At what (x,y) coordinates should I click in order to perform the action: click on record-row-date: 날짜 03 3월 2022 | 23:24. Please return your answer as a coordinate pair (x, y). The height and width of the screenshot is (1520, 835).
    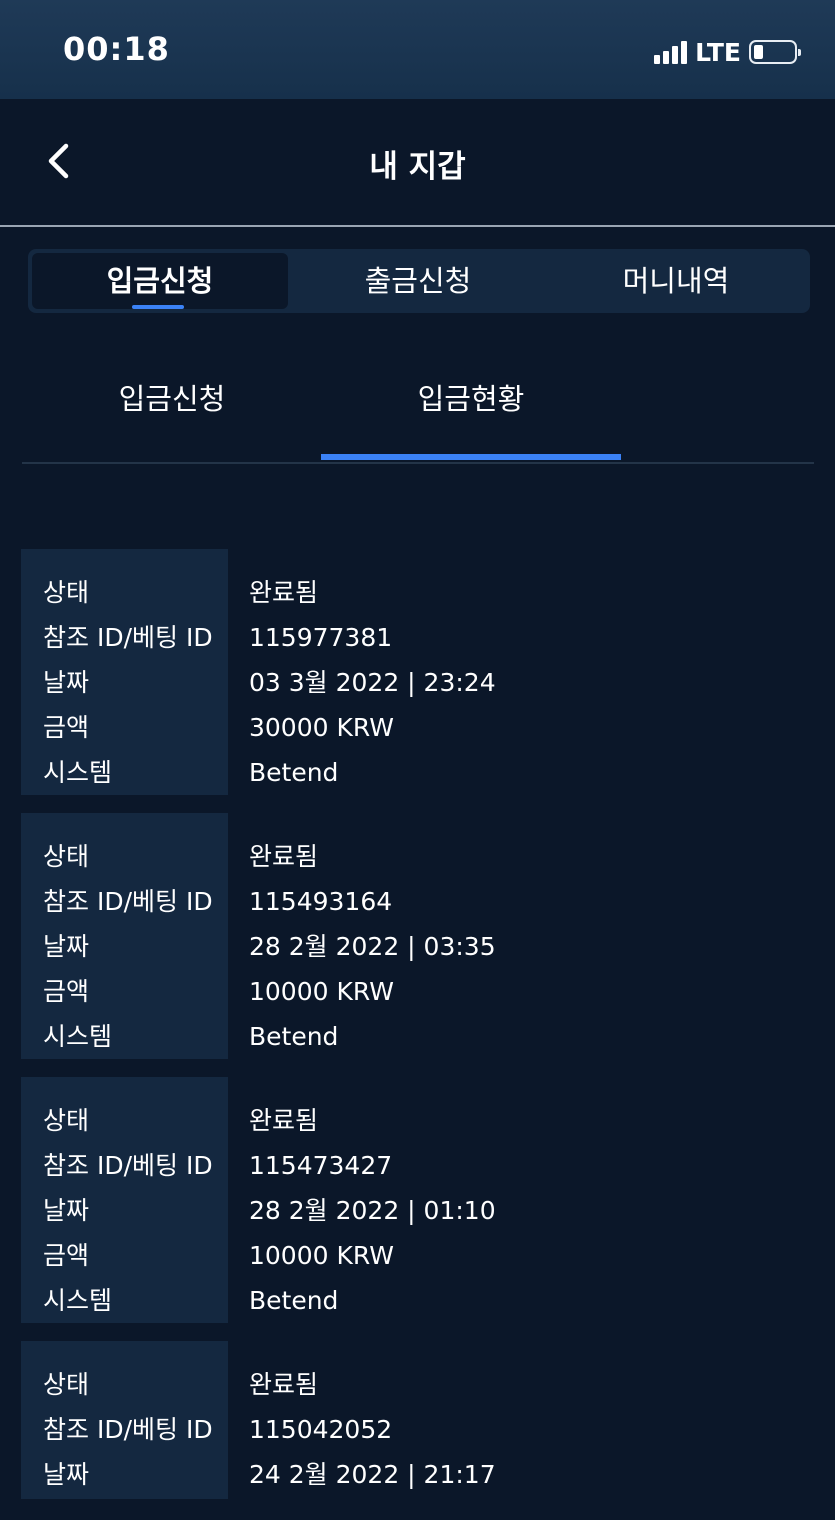
    Looking at the image, I should click on (418, 682).